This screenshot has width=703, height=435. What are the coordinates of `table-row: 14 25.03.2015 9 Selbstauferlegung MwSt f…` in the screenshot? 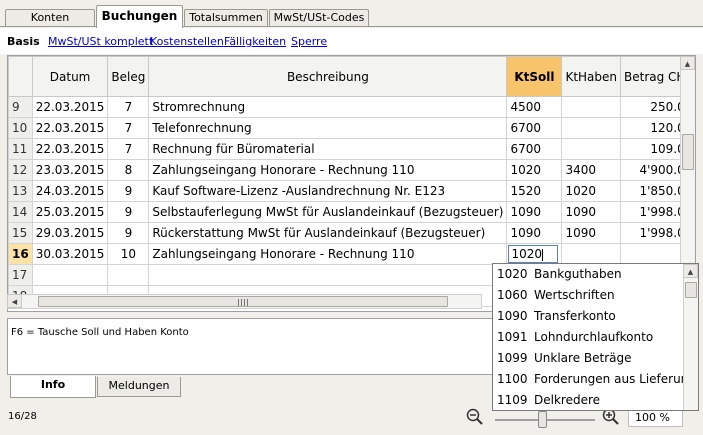 It's located at (351, 212).